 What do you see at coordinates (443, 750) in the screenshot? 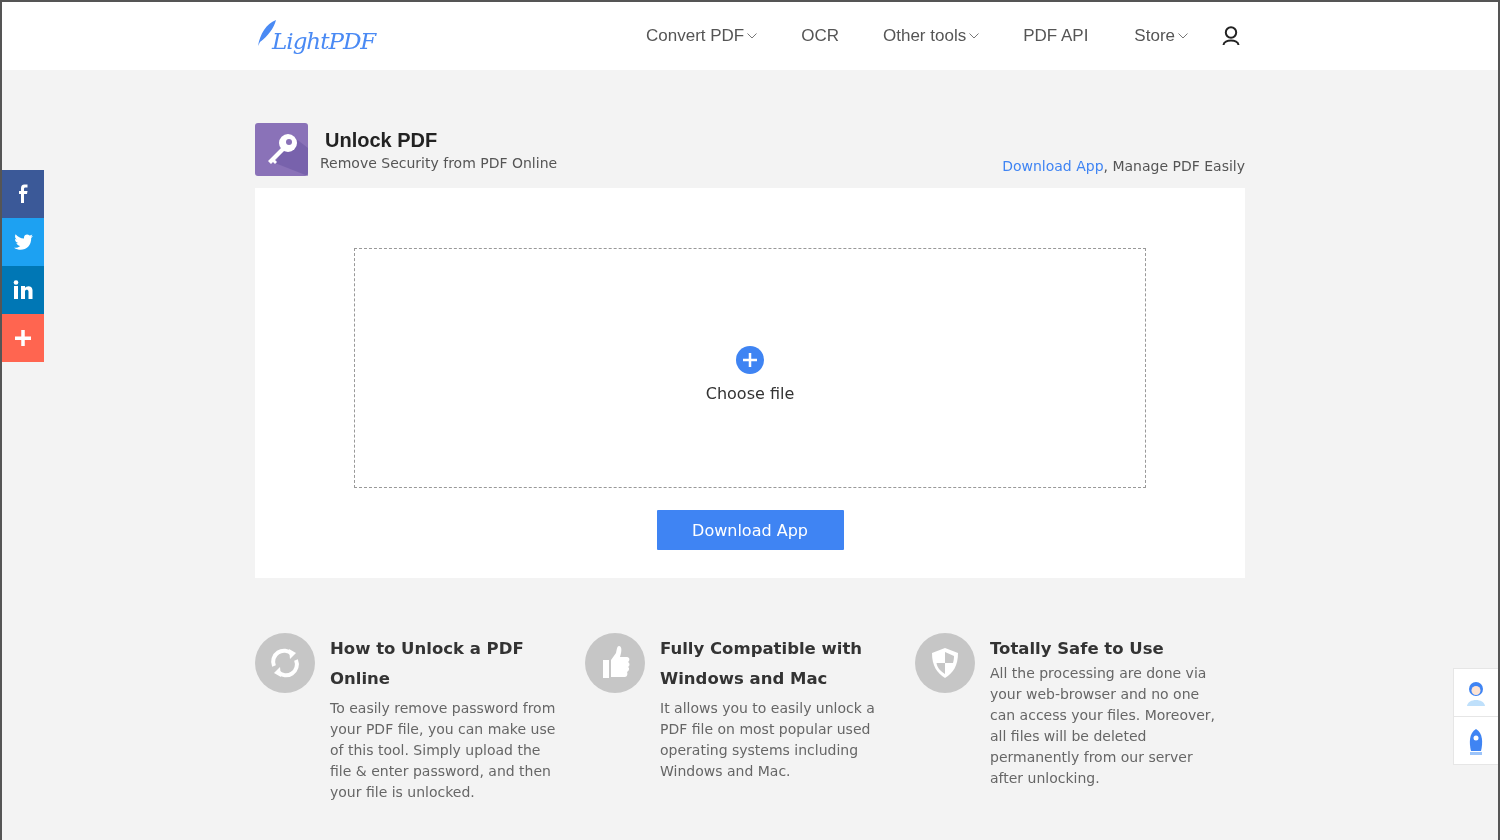
I see `feature-text: To easily remove password from your PDF file, you can make use of this tool. Simply upload the file & enter password, and then your file is unlocked.` at bounding box center [443, 750].